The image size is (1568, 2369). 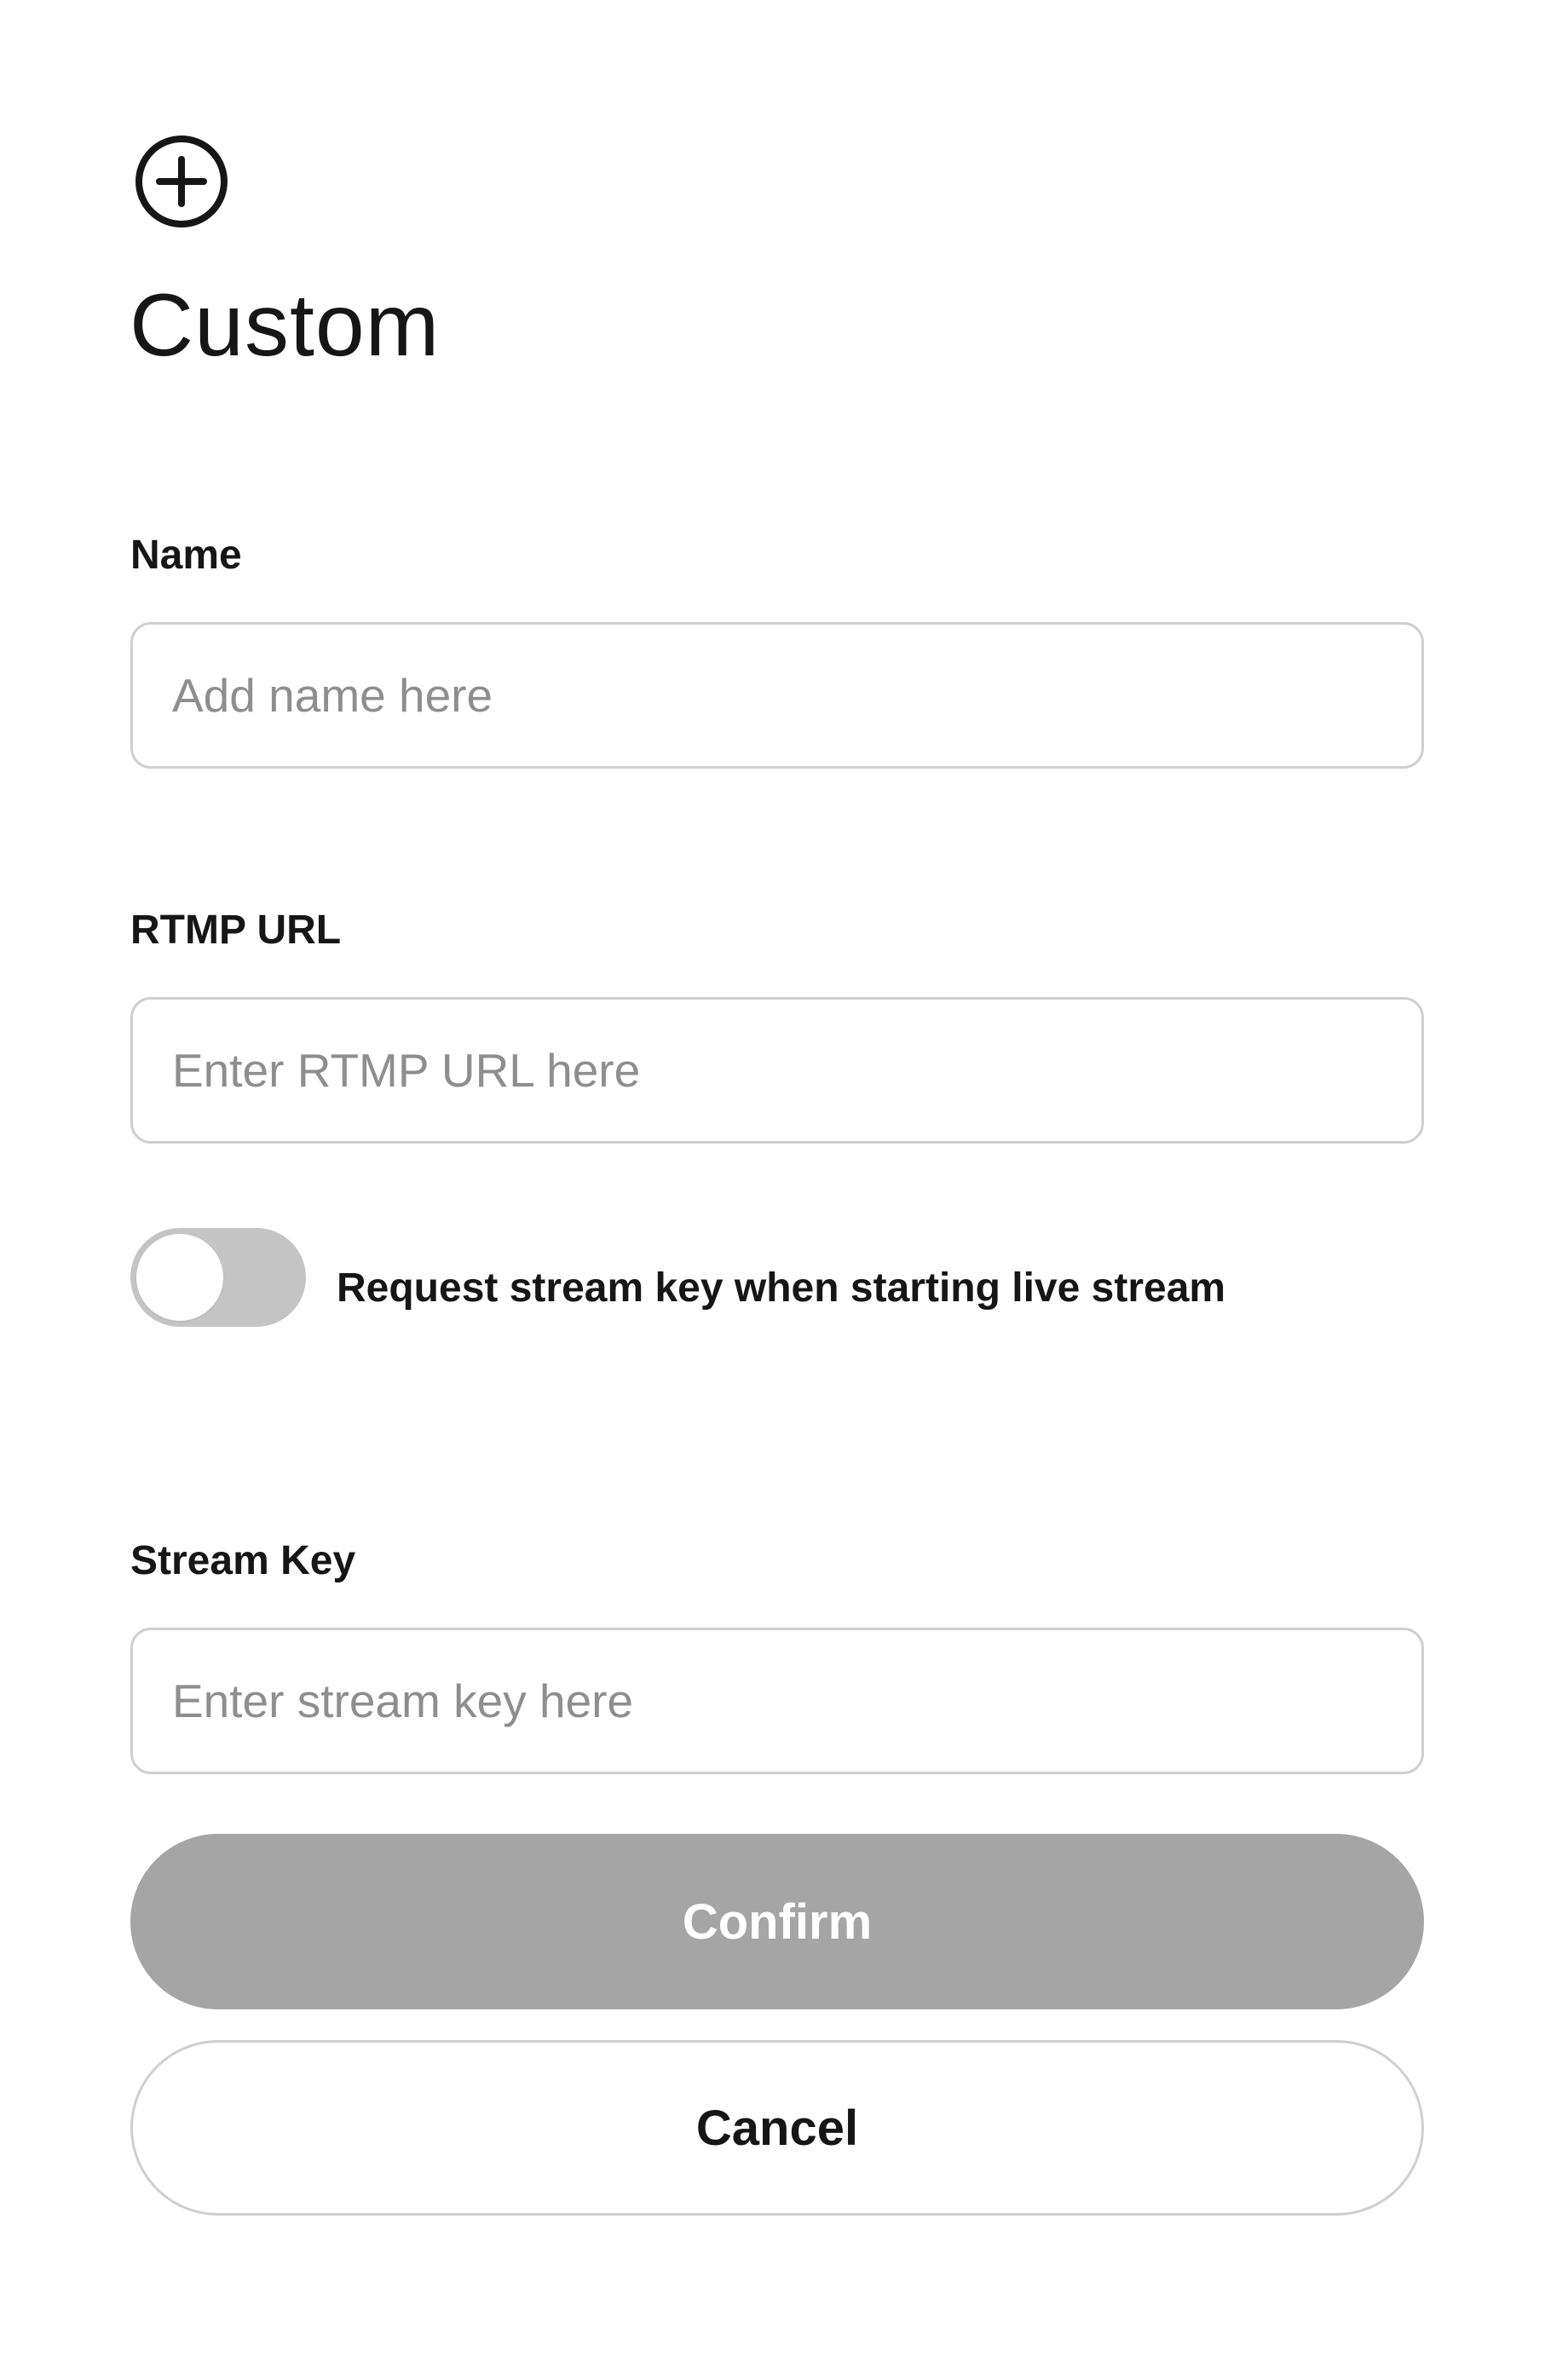 I want to click on plus-circle-icon, so click(x=181, y=182).